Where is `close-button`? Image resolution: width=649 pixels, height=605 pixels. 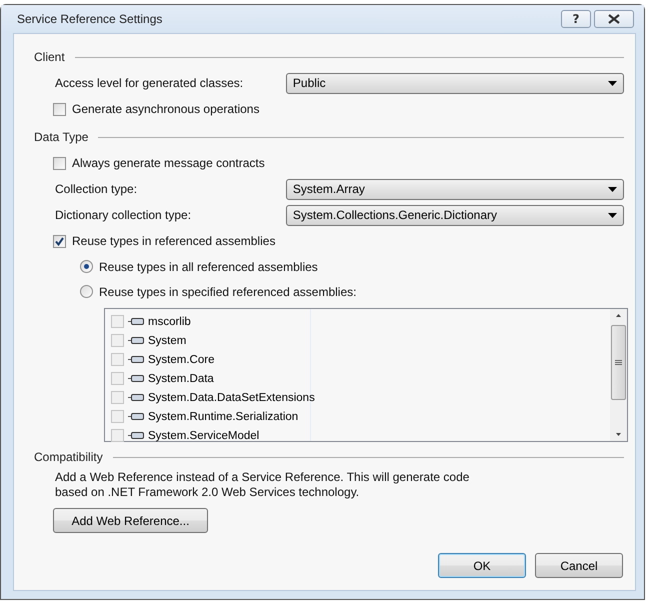
close-button is located at coordinates (614, 19).